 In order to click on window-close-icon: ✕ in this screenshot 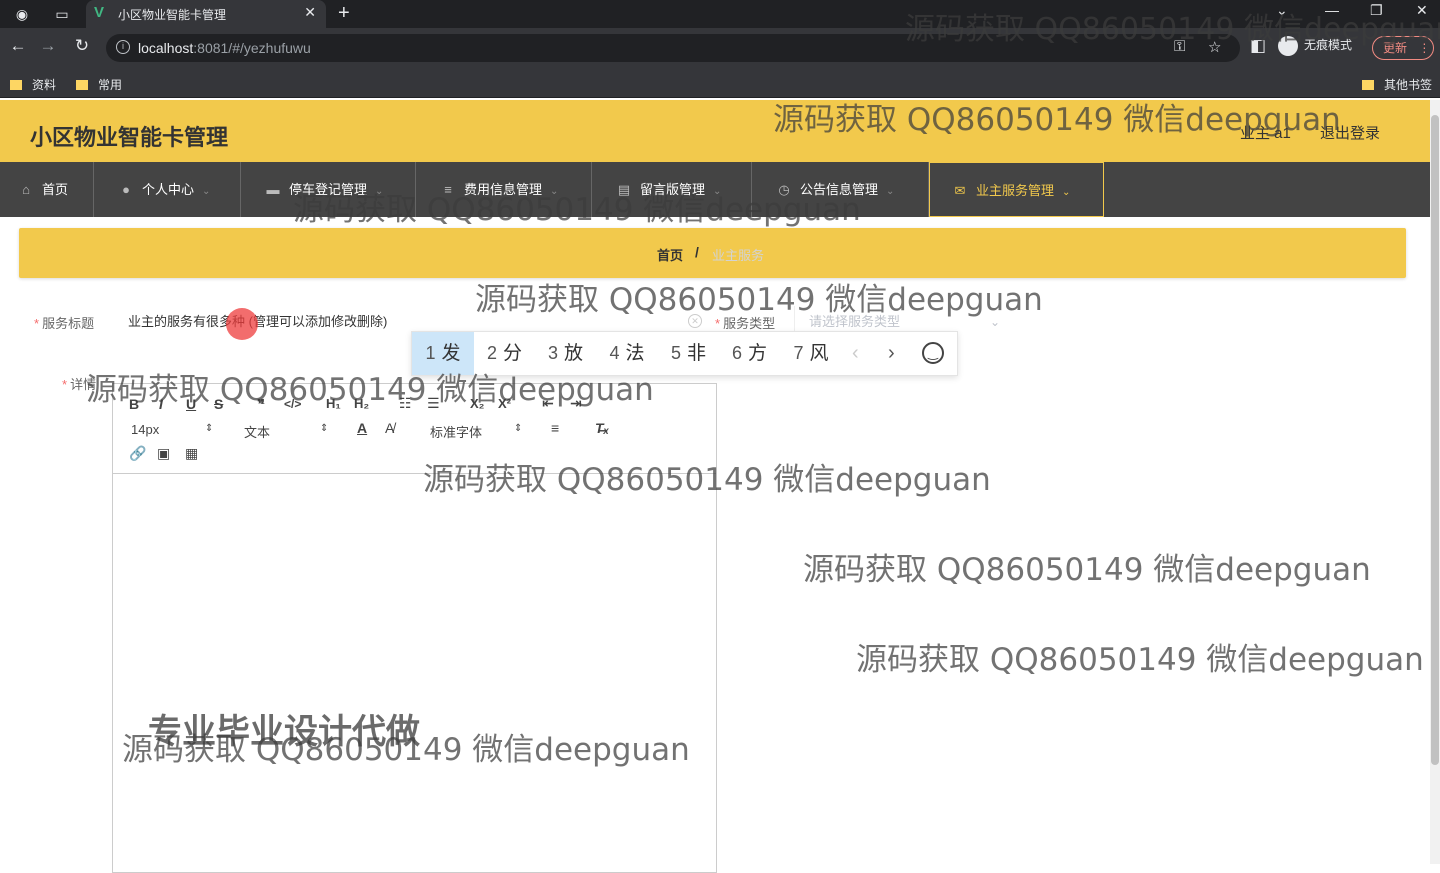, I will do `click(1422, 10)`.